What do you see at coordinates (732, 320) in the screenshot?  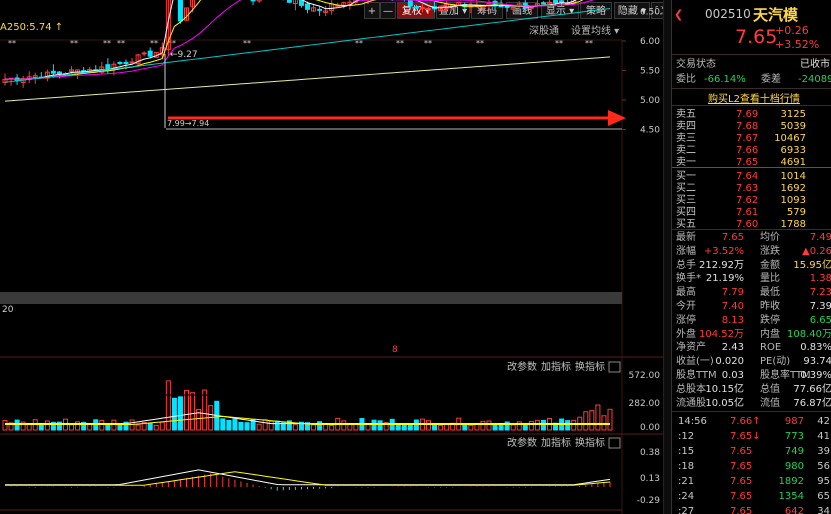 I see `stat-value: 8.13` at bounding box center [732, 320].